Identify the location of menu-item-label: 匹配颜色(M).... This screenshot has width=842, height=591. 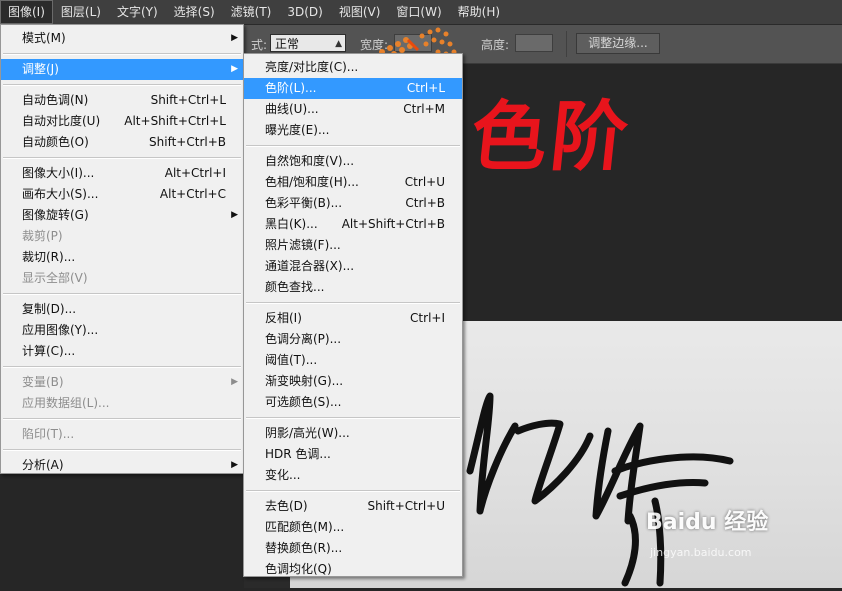
(305, 527).